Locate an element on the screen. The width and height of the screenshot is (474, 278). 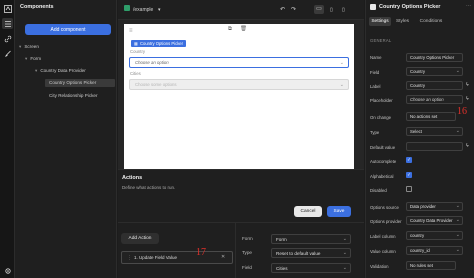
add-component-button: Add component is located at coordinates (68, 29).